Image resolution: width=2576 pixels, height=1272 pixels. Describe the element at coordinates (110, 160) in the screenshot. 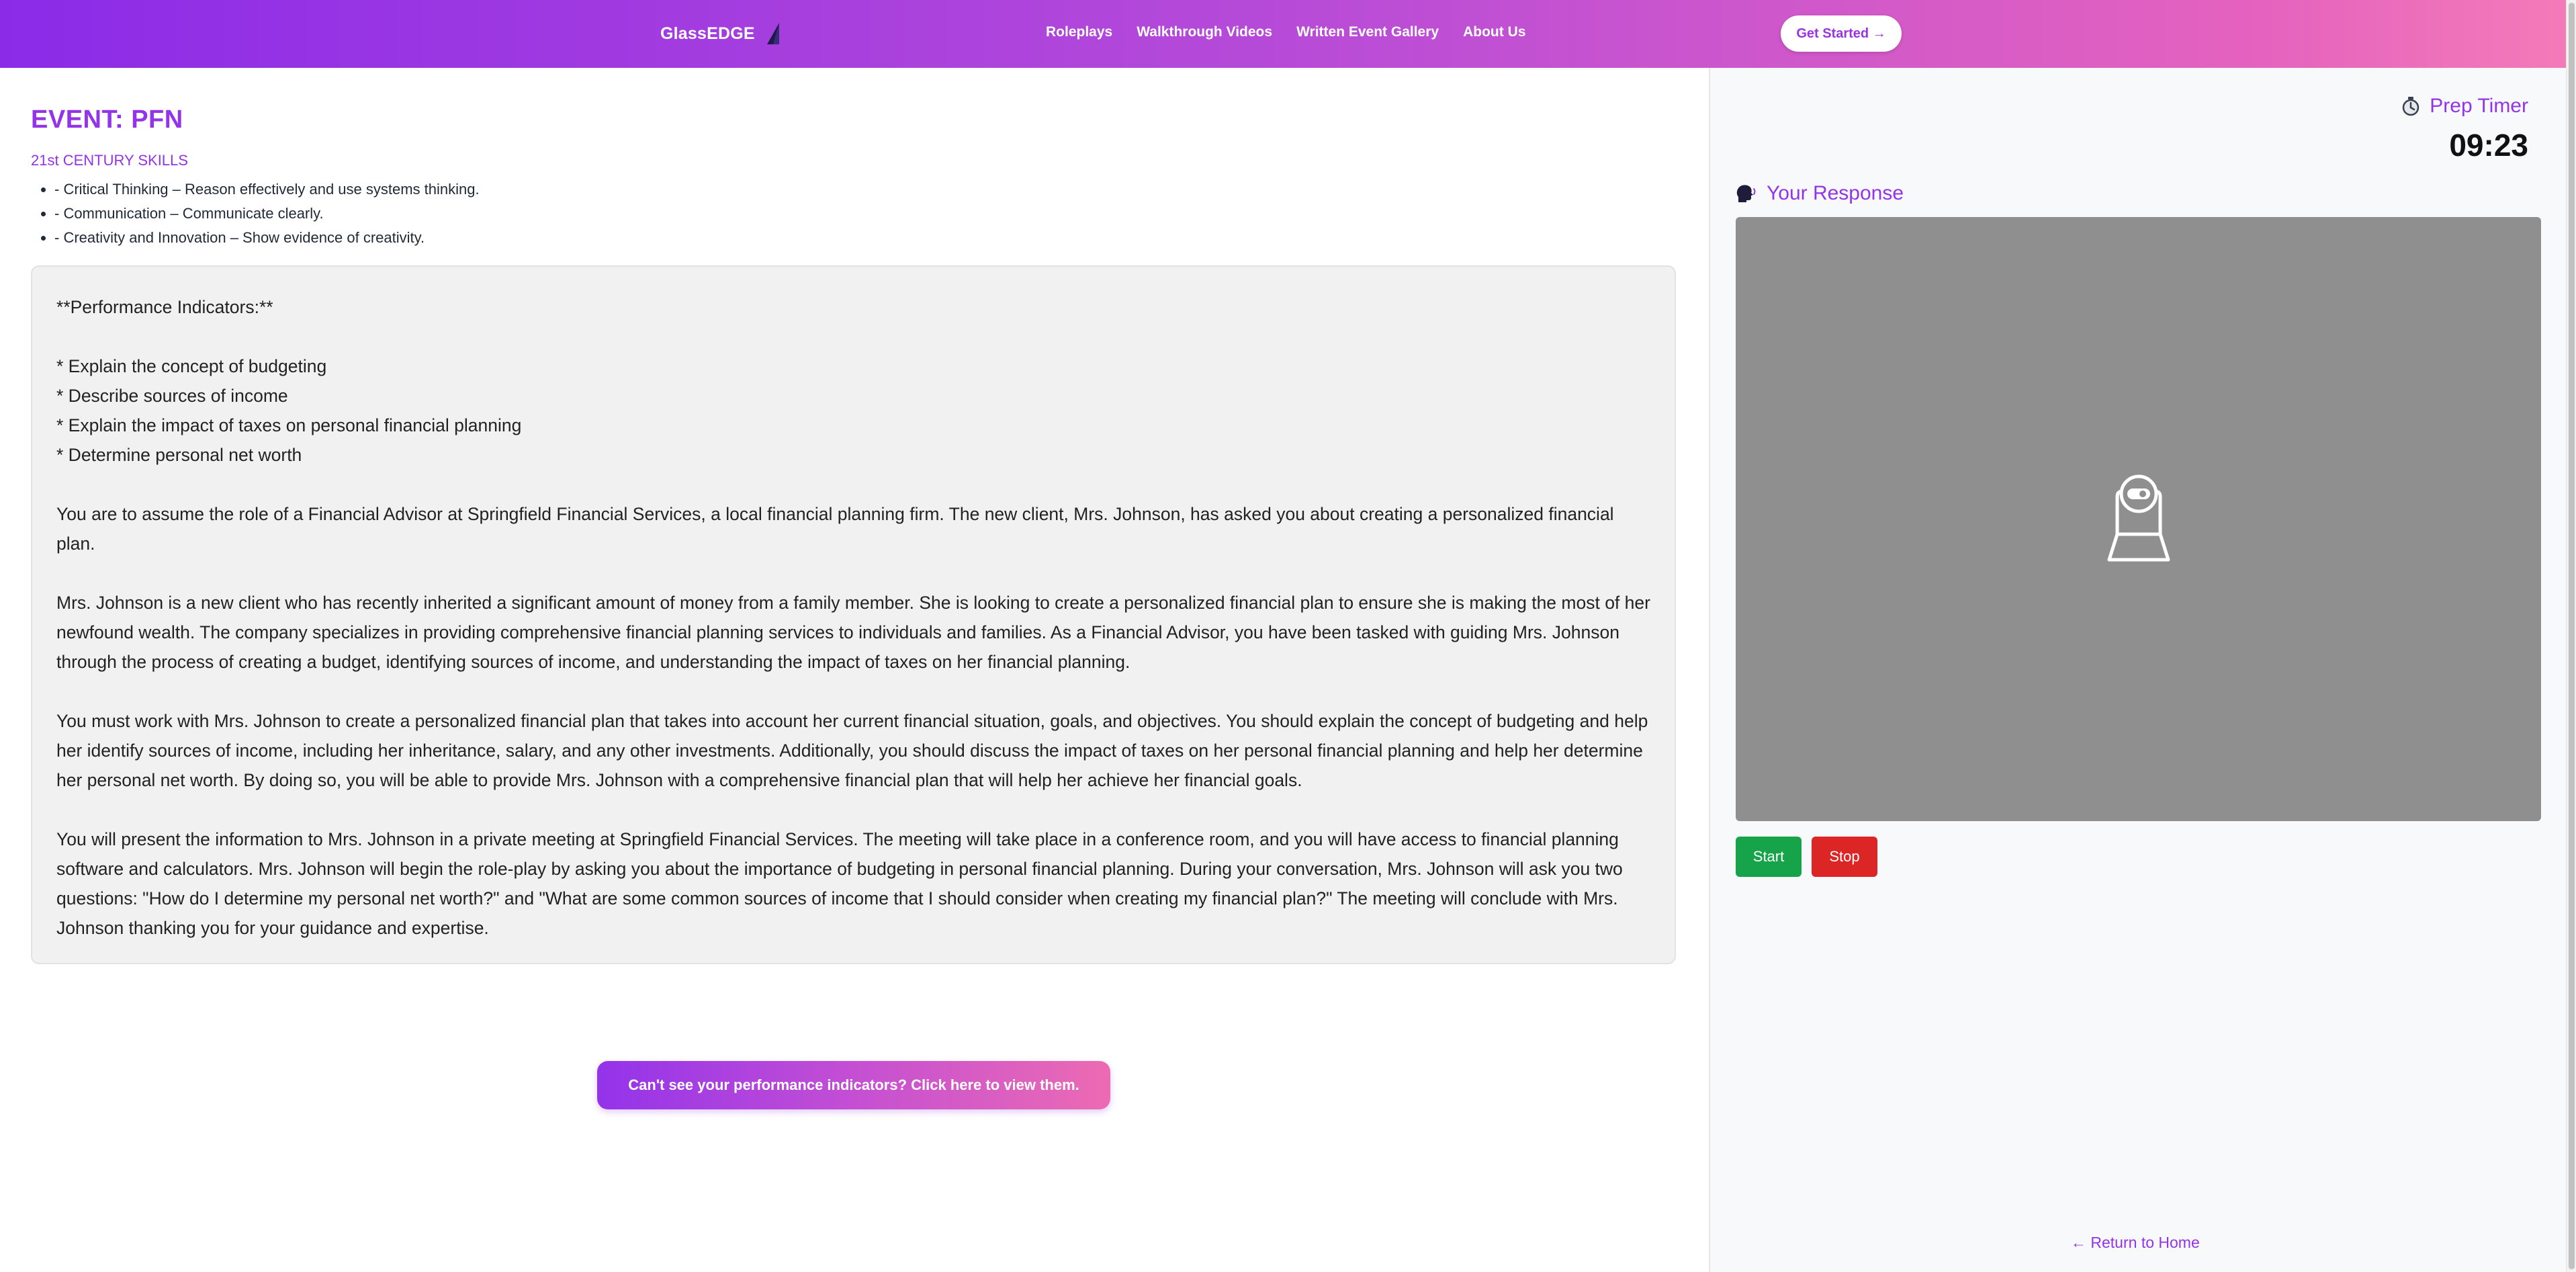

I see `skills-heading: 21st CENTURY SKILLS` at that location.